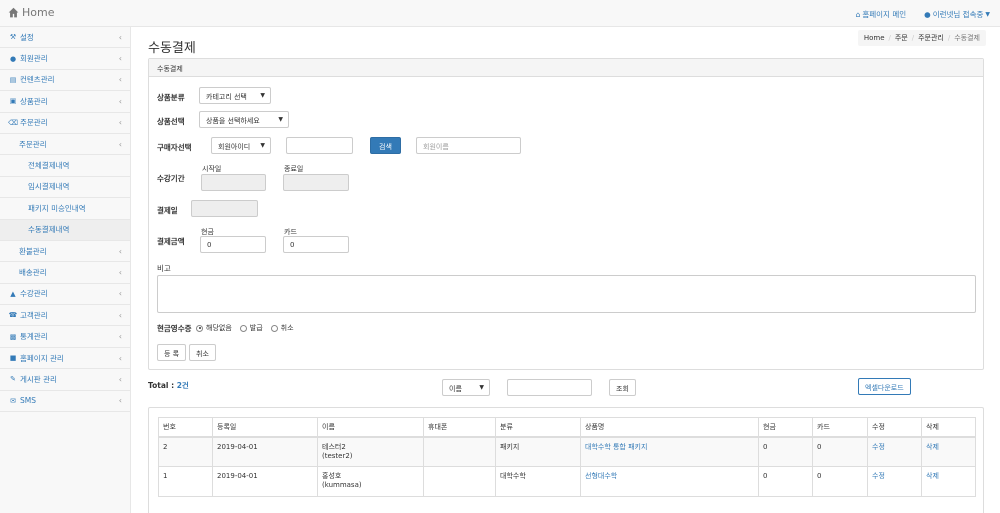 This screenshot has width=1000, height=513. I want to click on product-select: 상품을 선택하세요 ▼, so click(244, 119).